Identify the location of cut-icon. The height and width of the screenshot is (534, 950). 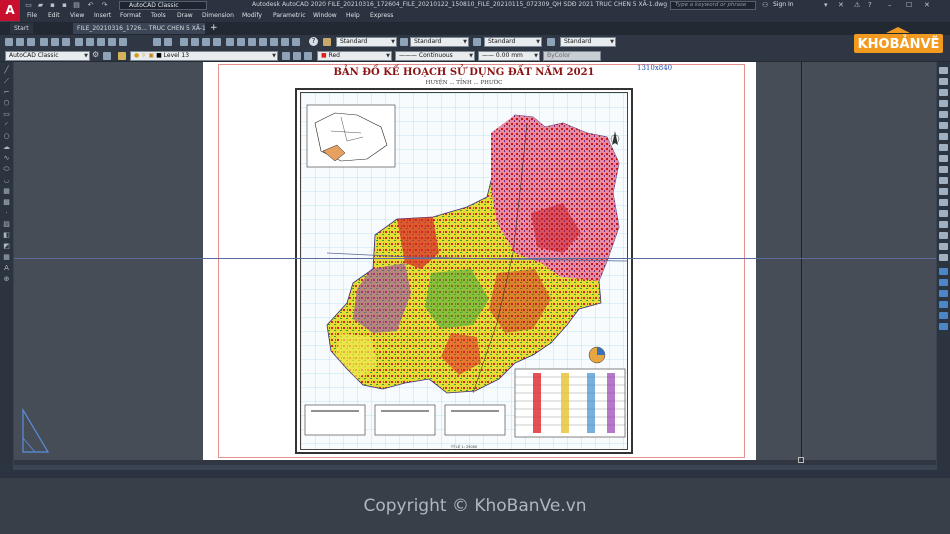
(79, 42).